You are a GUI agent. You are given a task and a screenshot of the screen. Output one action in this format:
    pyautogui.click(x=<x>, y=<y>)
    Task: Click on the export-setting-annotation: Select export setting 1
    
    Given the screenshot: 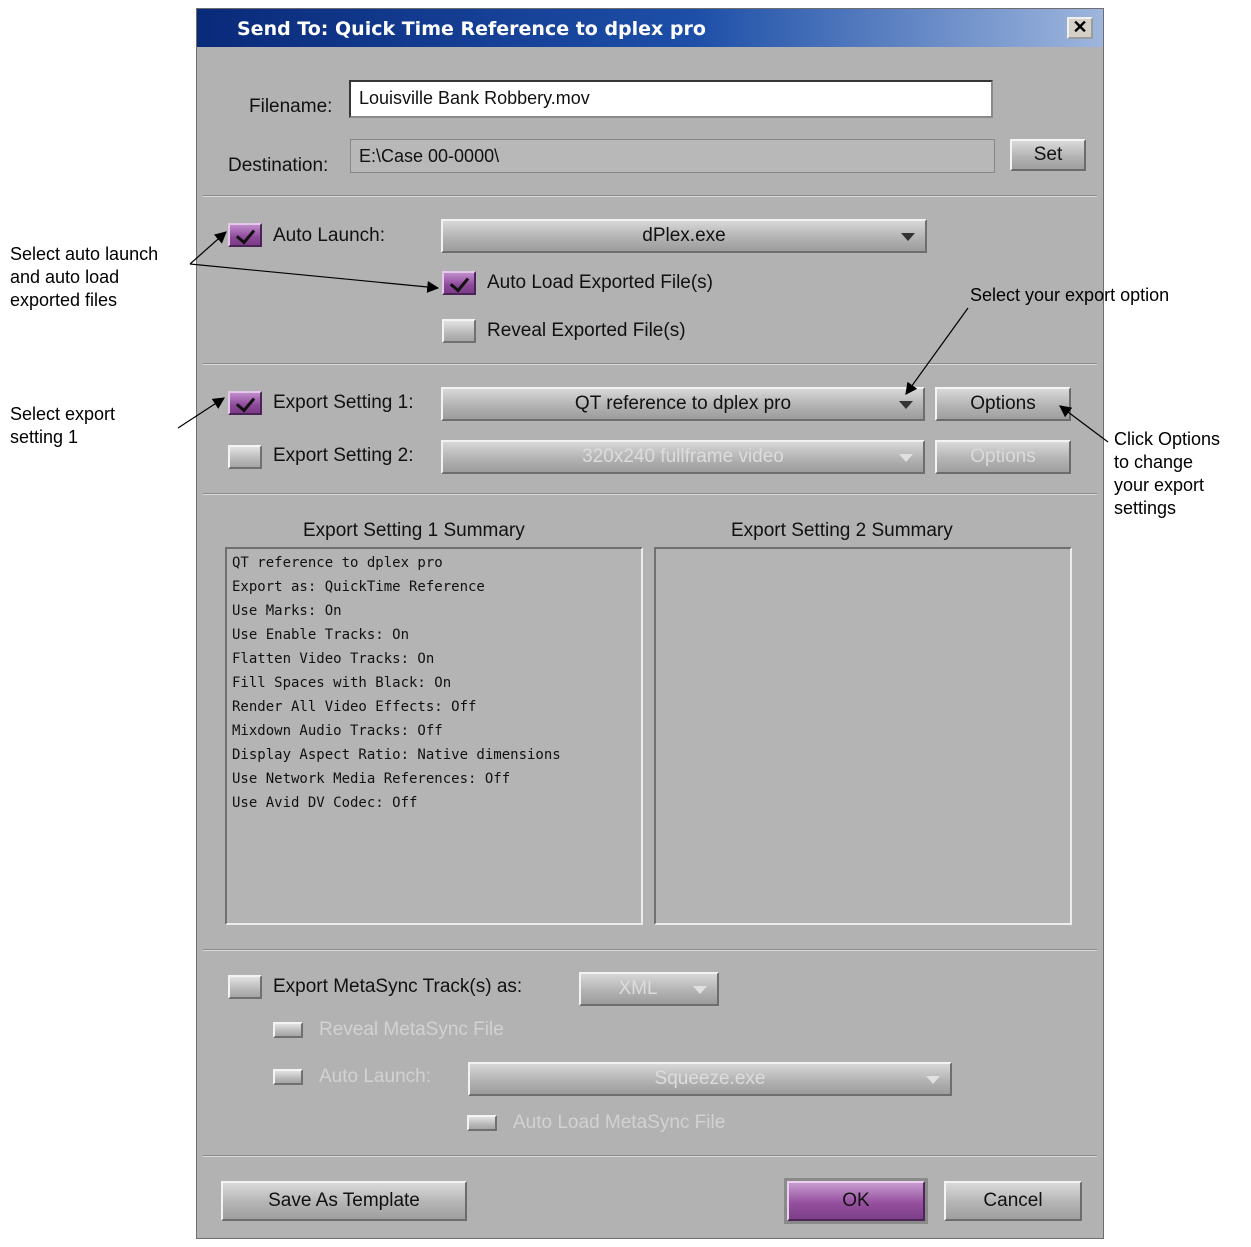 What is the action you would take?
    pyautogui.click(x=62, y=426)
    